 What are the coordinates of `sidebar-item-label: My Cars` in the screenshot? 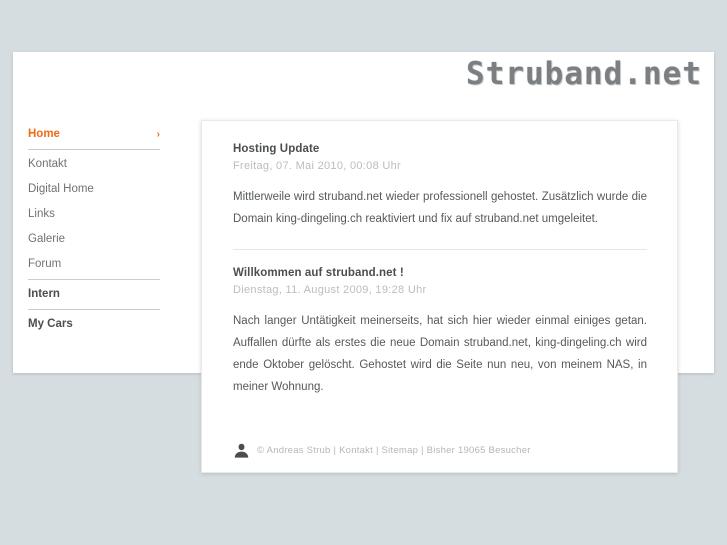 It's located at (50, 324).